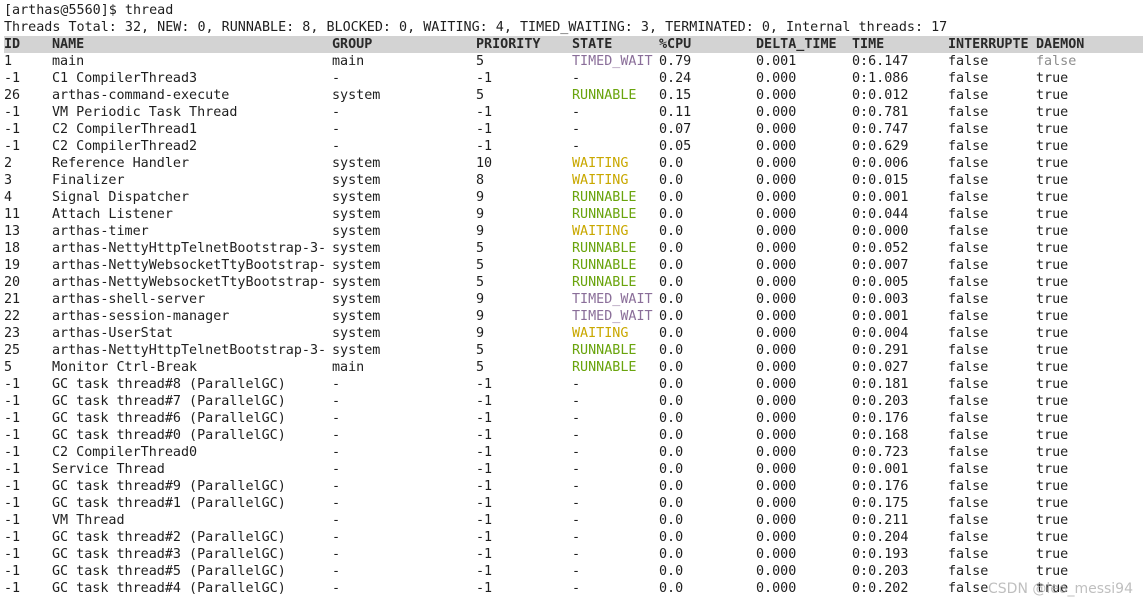  Describe the element at coordinates (880, 384) in the screenshot. I see `cell-time: 0:0.181` at that location.